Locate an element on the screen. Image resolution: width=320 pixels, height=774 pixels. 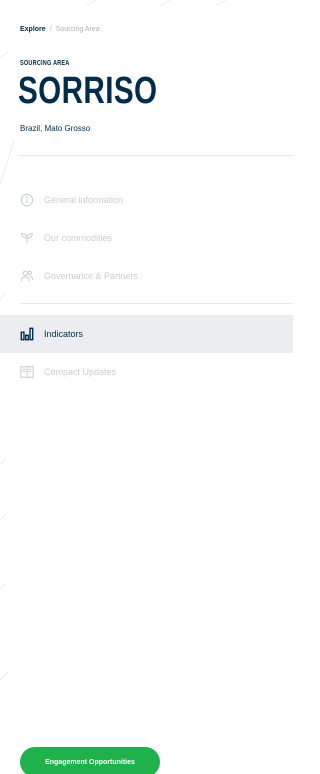
location-subtitle: Brazil, Mato Grosso is located at coordinates (55, 128).